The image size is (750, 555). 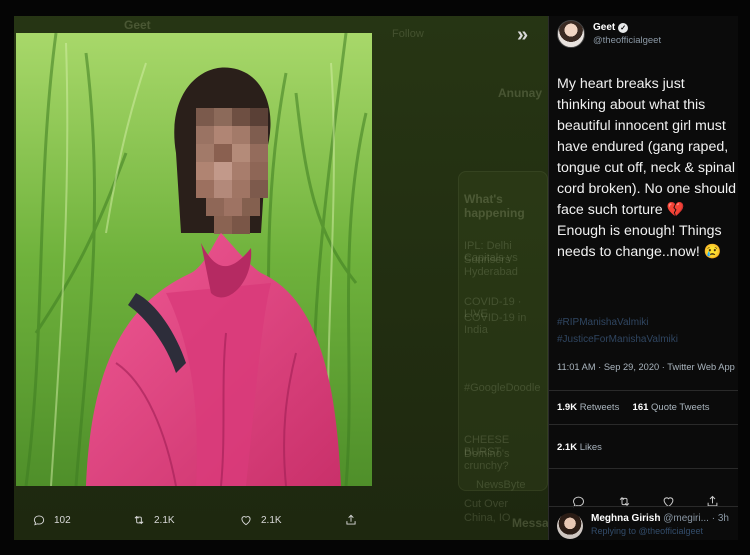 I want to click on reply-icon, so click(x=39, y=520).